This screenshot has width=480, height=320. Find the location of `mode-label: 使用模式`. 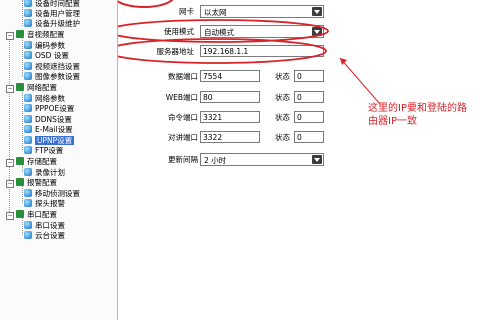

mode-label: 使用模式 is located at coordinates (179, 31).